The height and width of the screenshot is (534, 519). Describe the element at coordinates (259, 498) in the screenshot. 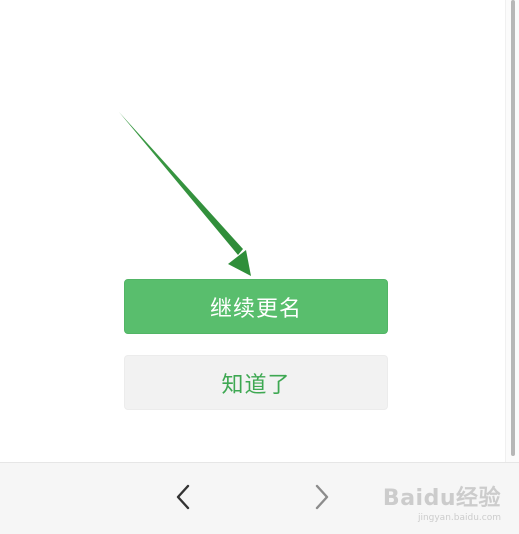

I see `bottom-navigation-bar: Baidu经验 jingyan.baidu.com` at that location.